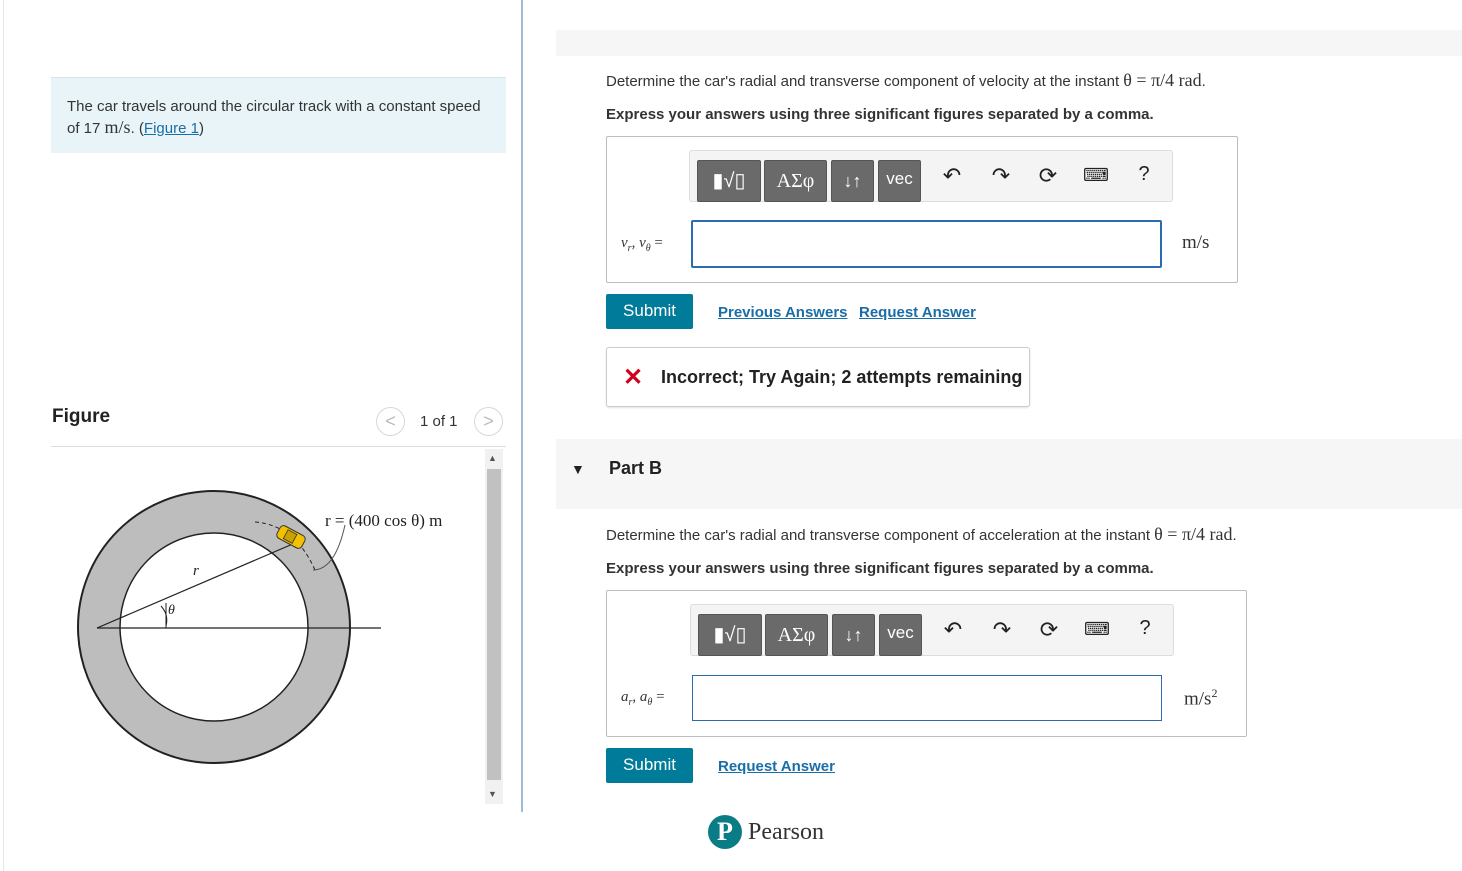  I want to click on track-figure: r θ r = (400 cos θ) m, so click(259, 627).